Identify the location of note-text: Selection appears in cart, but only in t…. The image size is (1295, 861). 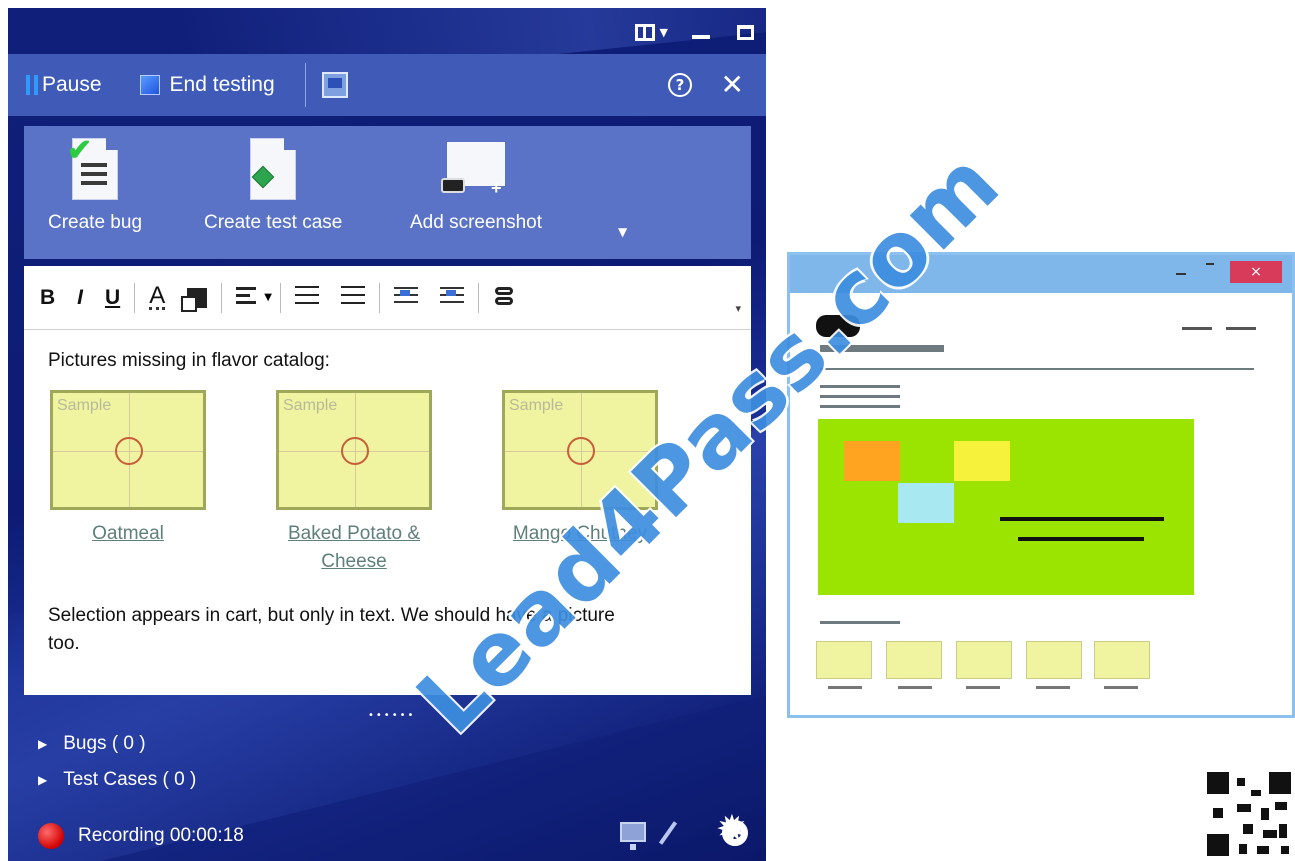
(331, 629).